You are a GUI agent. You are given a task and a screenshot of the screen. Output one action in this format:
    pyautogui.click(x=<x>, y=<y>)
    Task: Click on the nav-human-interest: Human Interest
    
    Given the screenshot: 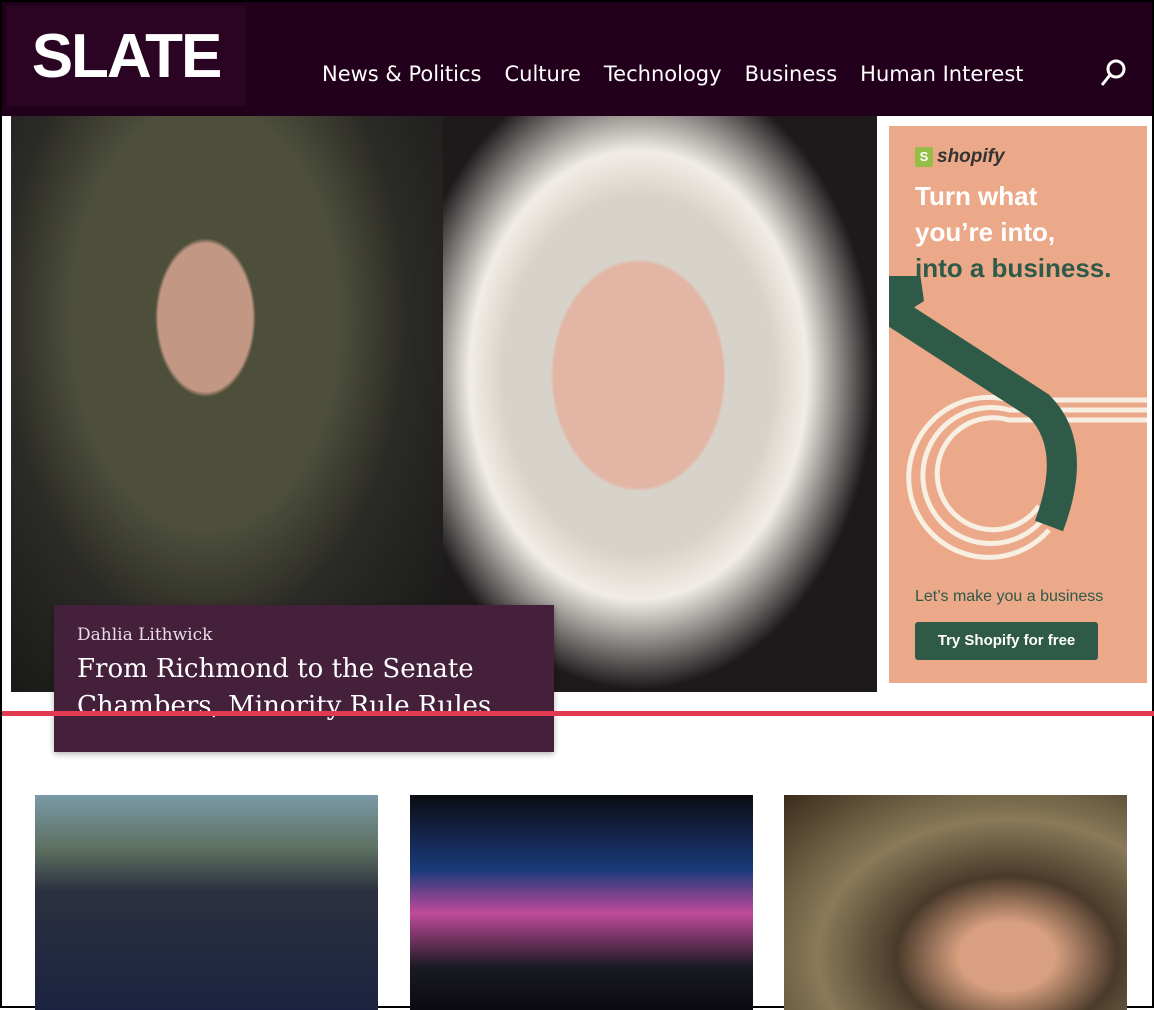 What is the action you would take?
    pyautogui.click(x=941, y=74)
    